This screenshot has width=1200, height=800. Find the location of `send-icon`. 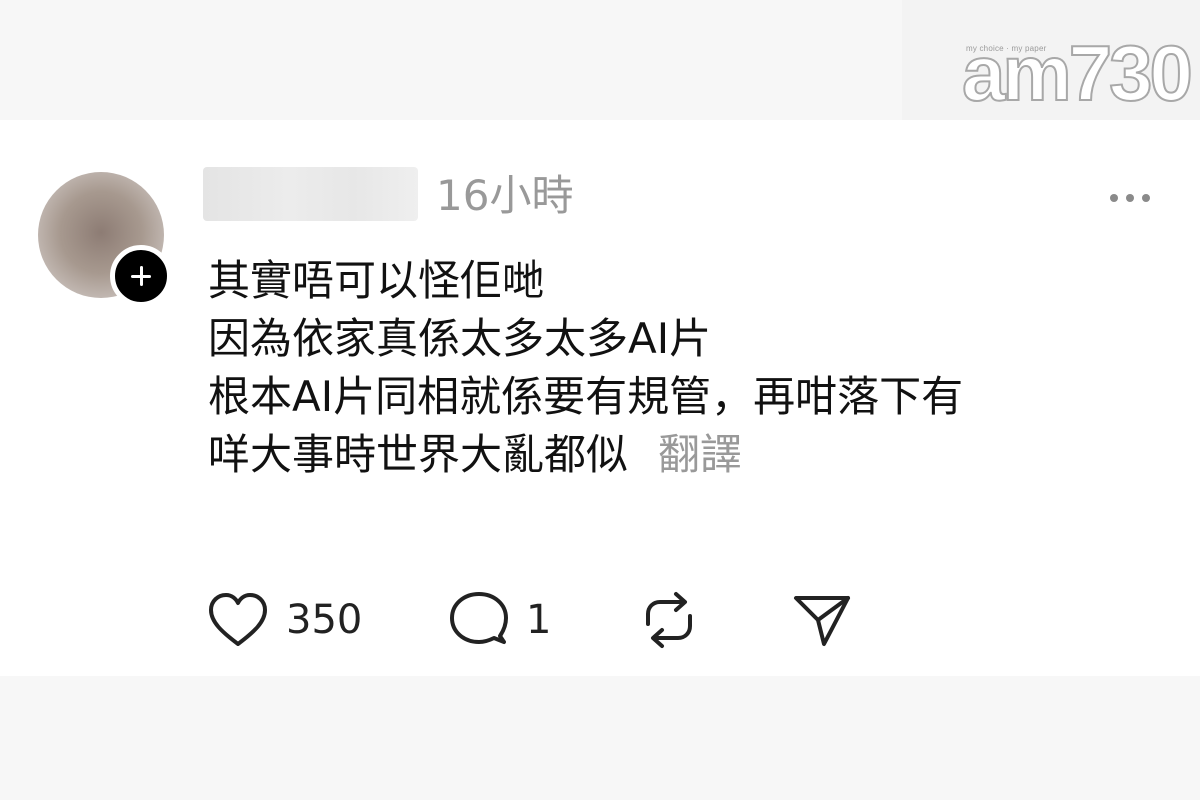

send-icon is located at coordinates (822, 621).